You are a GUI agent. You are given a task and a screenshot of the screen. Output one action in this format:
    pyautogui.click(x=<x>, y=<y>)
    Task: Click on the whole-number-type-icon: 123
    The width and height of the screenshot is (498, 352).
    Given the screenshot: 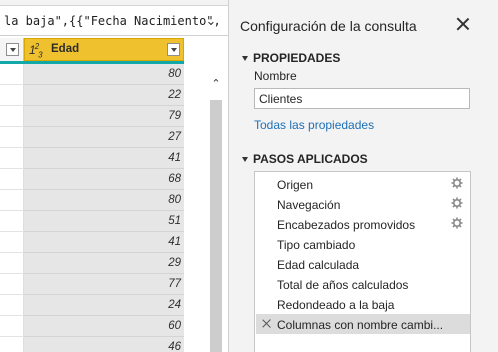 What is the action you would take?
    pyautogui.click(x=36, y=50)
    